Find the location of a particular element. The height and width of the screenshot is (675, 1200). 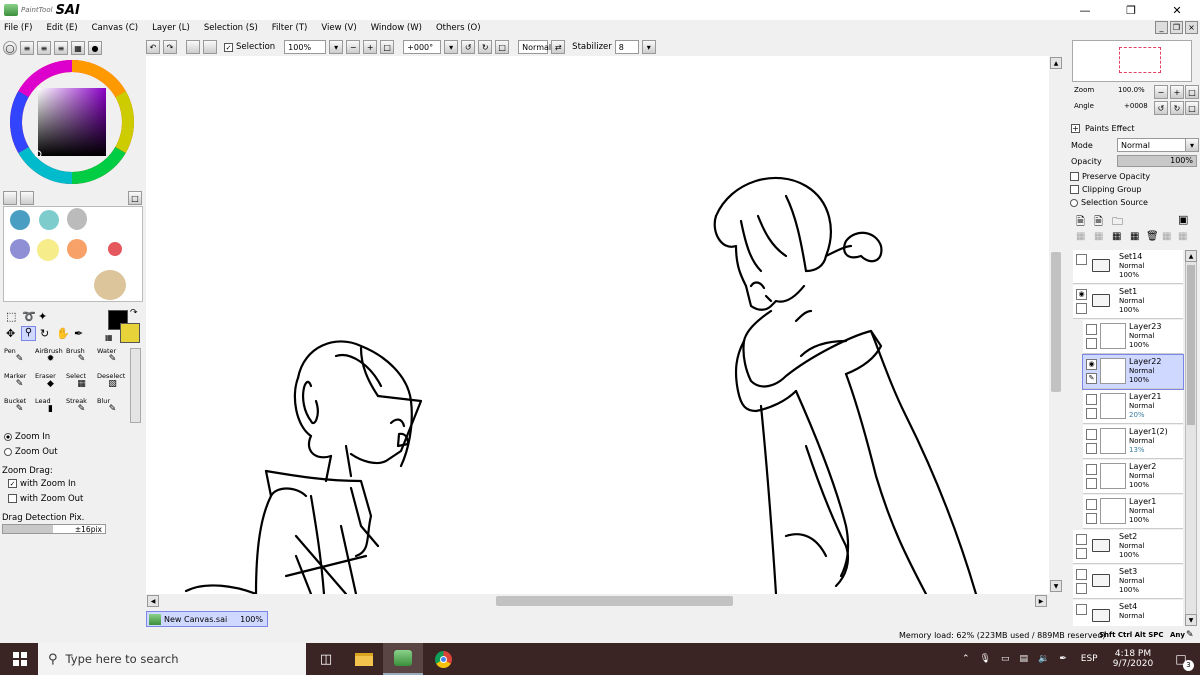

color-mix-tab-icon: ≡ is located at coordinates (61, 48).